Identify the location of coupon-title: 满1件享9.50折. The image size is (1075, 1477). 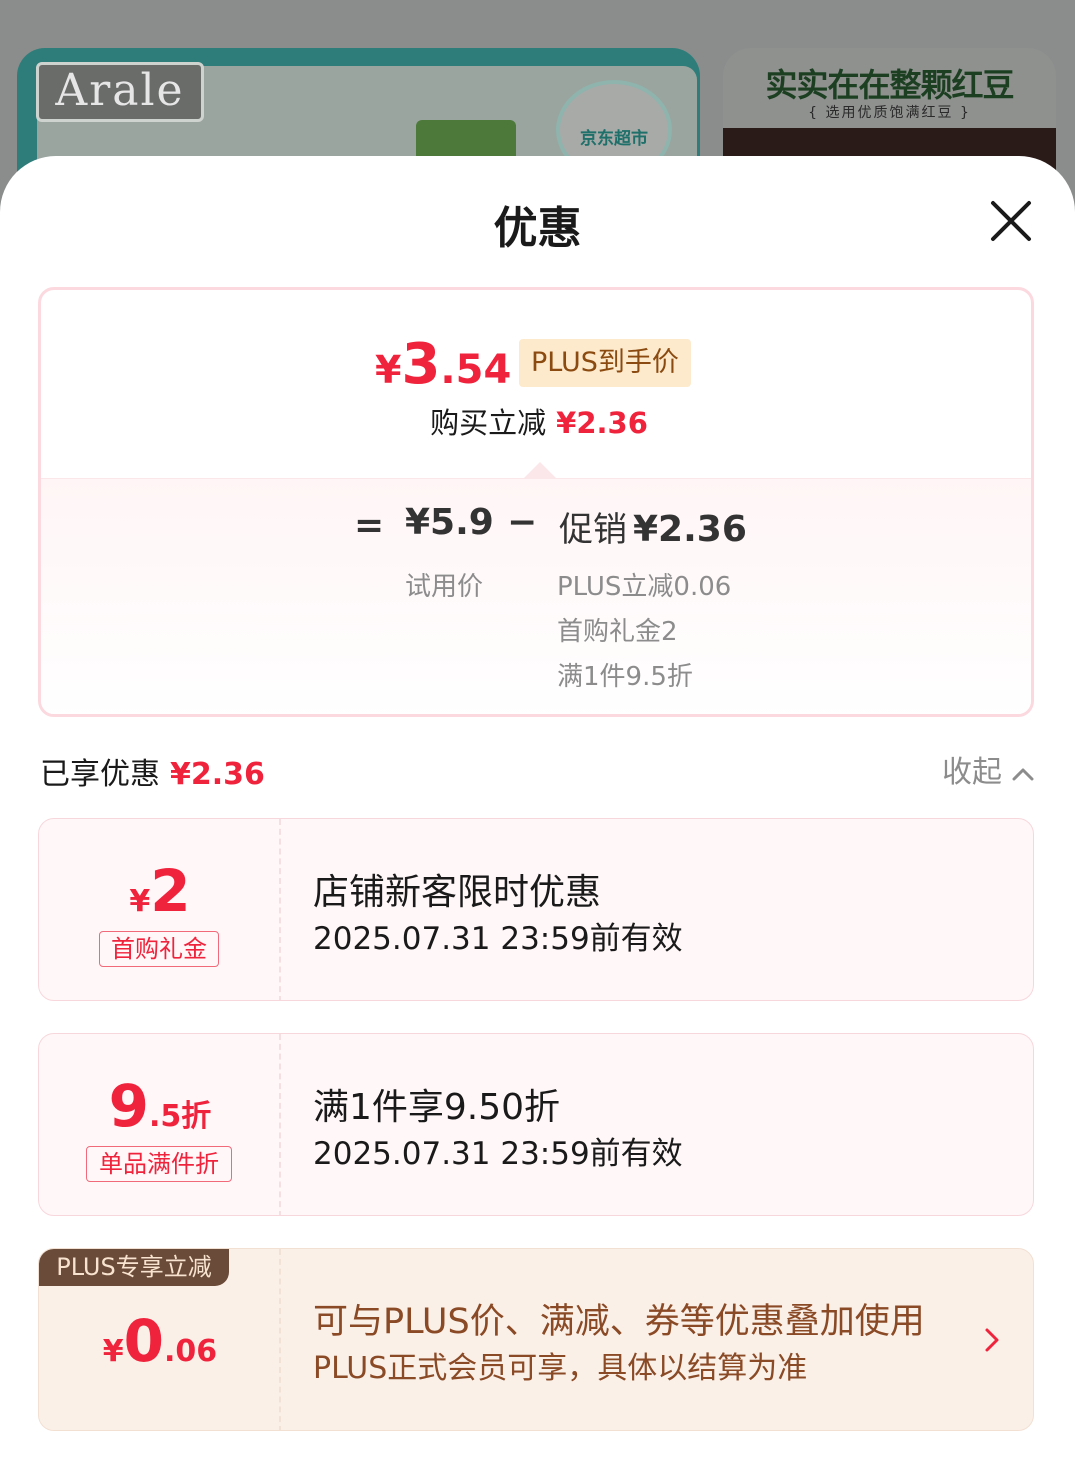
(437, 1107).